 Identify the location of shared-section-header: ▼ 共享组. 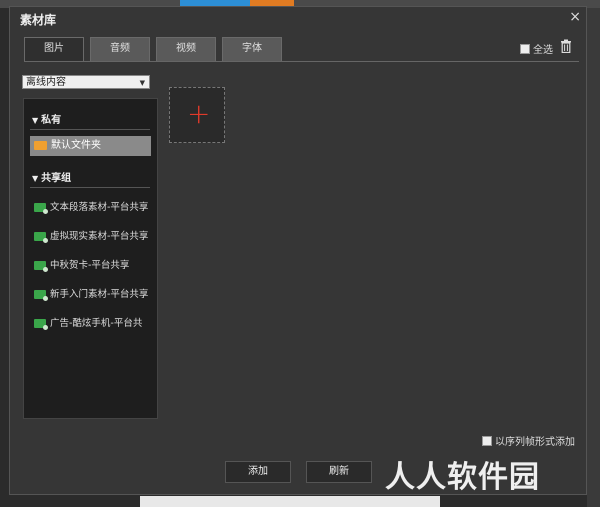
(51, 176).